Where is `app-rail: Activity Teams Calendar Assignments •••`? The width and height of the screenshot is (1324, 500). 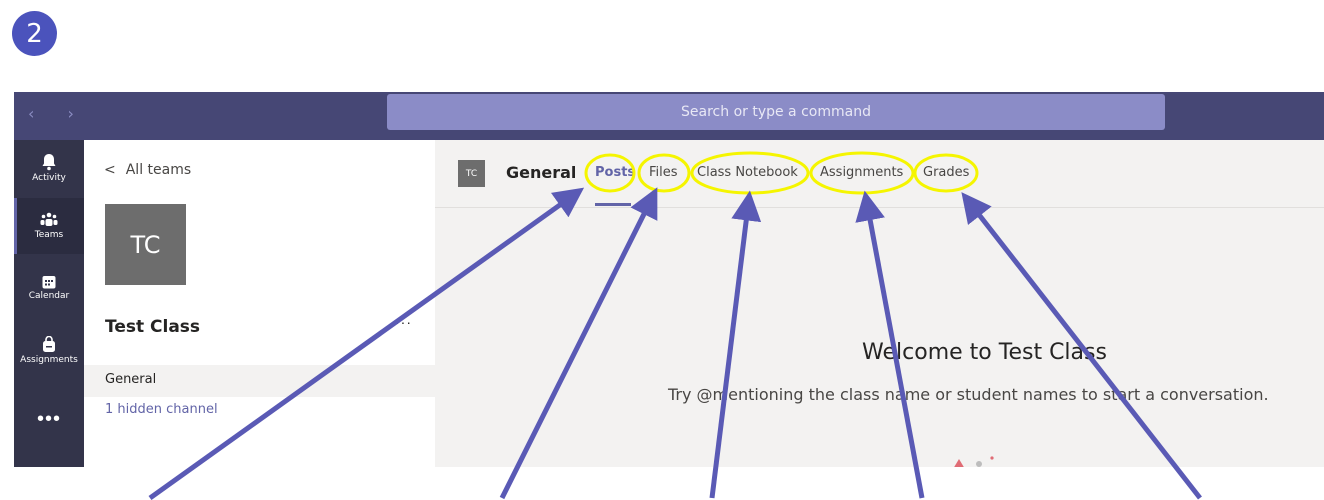
app-rail: Activity Teams Calendar Assignments ••• is located at coordinates (49, 303).